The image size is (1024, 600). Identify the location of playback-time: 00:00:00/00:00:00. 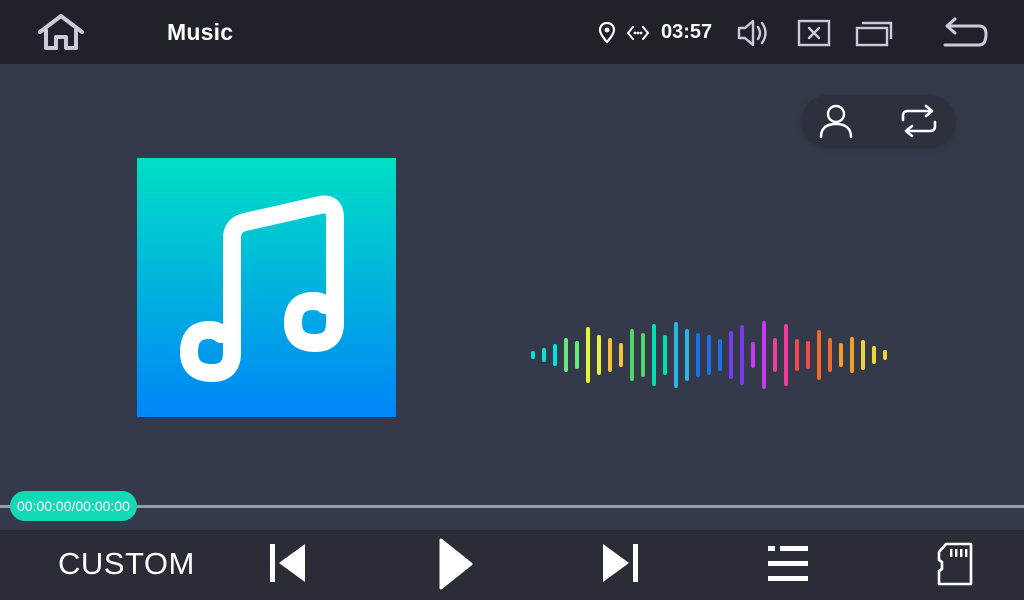
(73, 506).